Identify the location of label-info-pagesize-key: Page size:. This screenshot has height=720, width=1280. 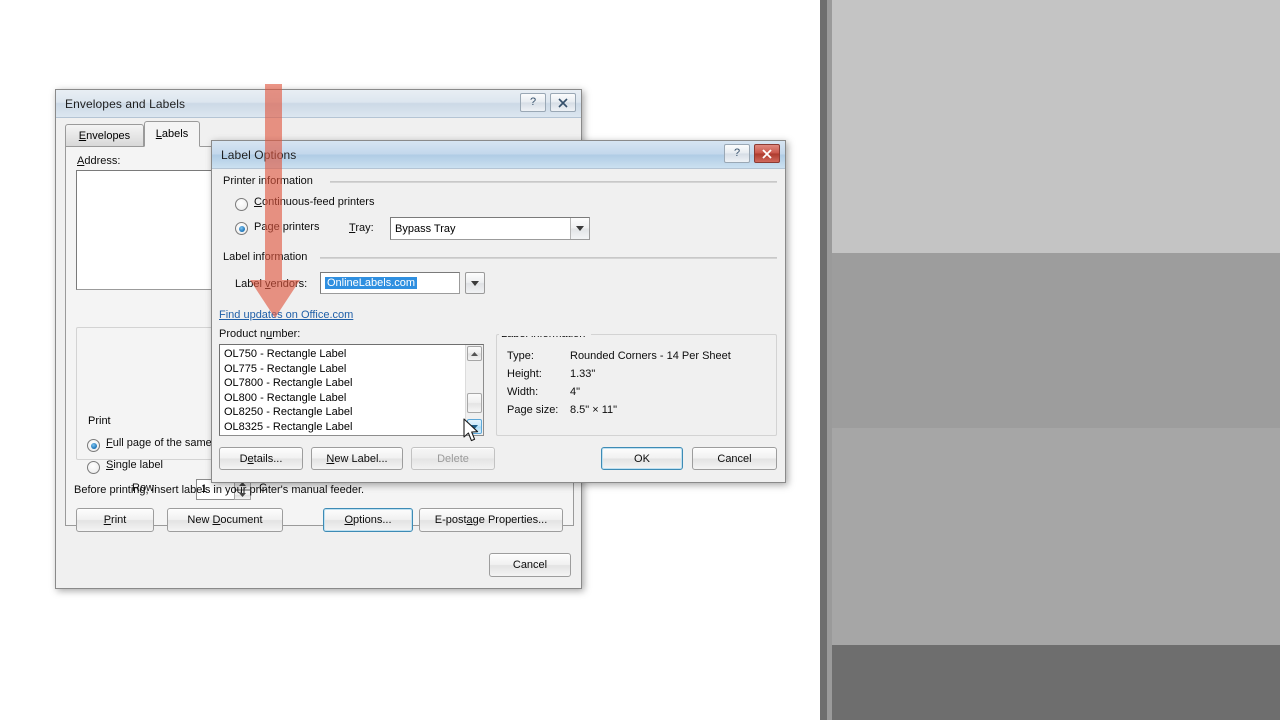
(533, 410).